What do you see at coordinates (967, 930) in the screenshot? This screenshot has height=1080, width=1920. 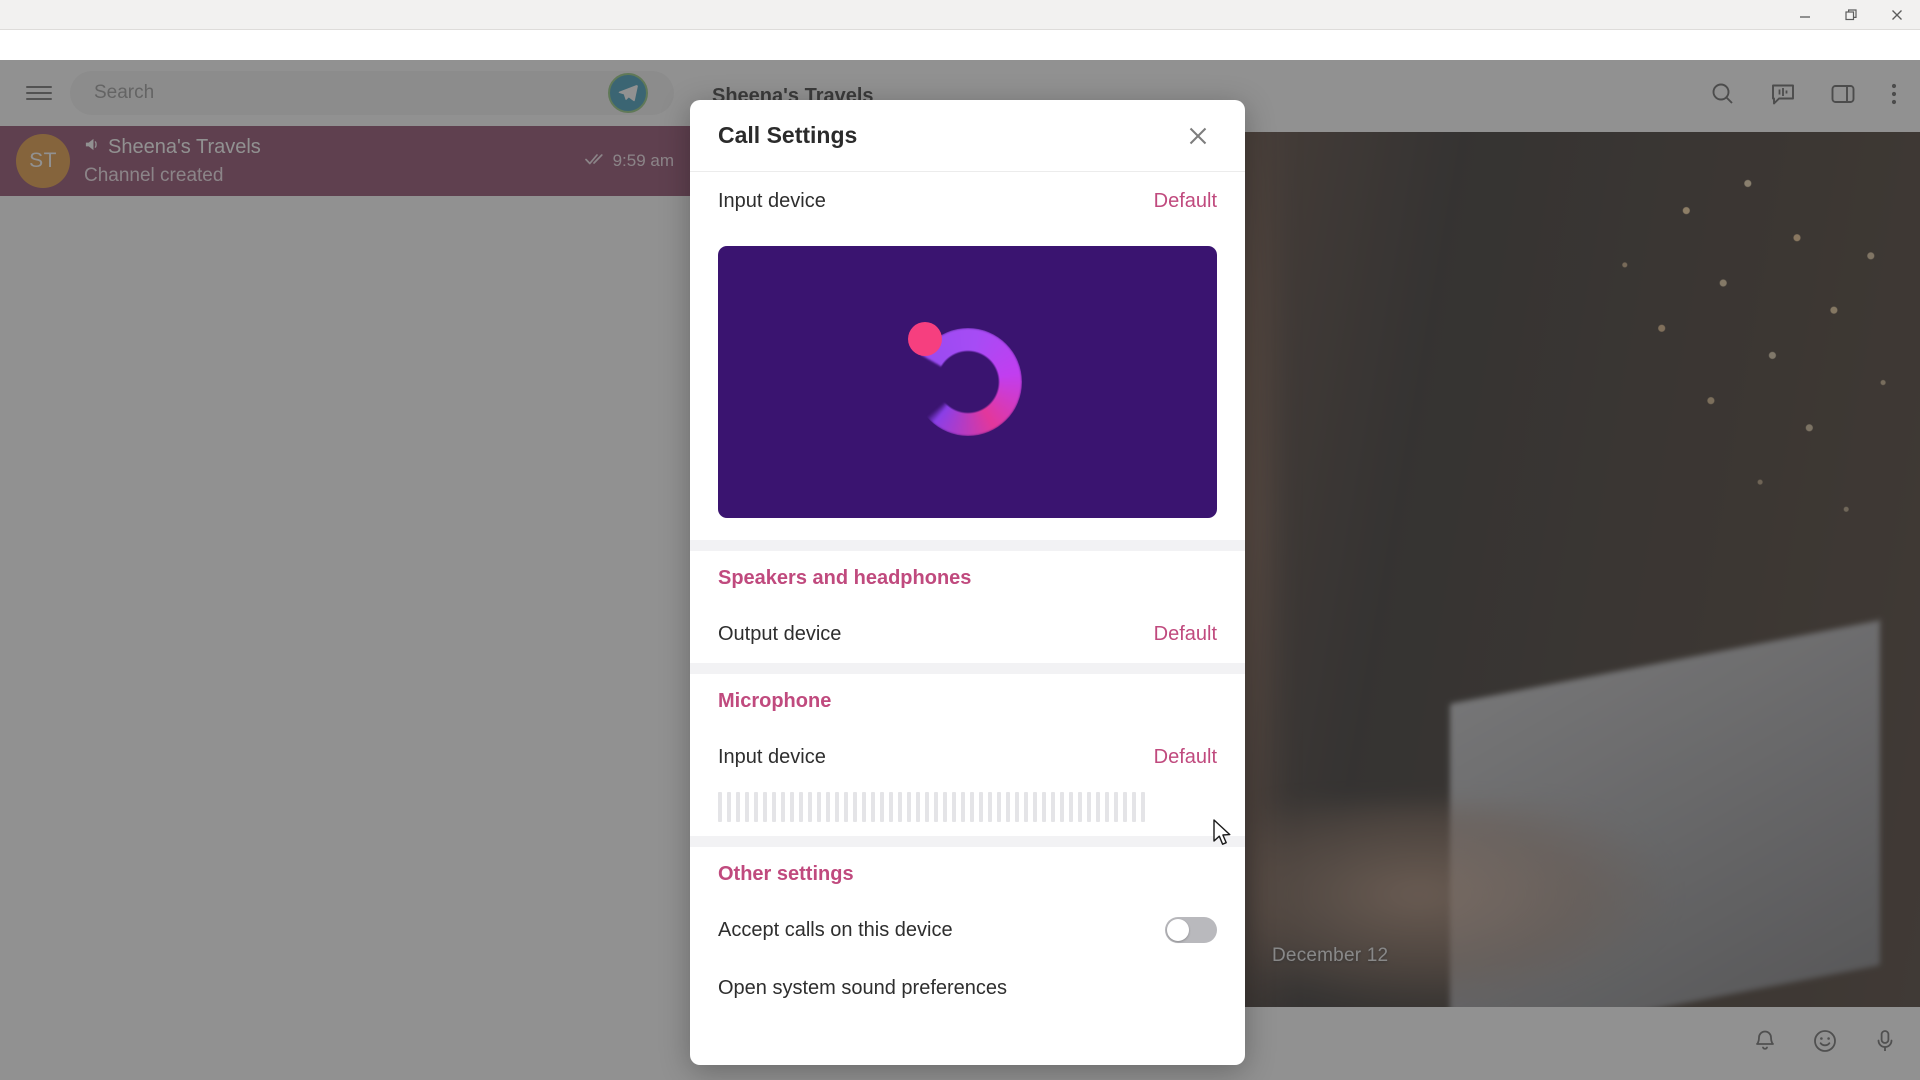 I see `accept-calls-row: Accept calls on this device` at bounding box center [967, 930].